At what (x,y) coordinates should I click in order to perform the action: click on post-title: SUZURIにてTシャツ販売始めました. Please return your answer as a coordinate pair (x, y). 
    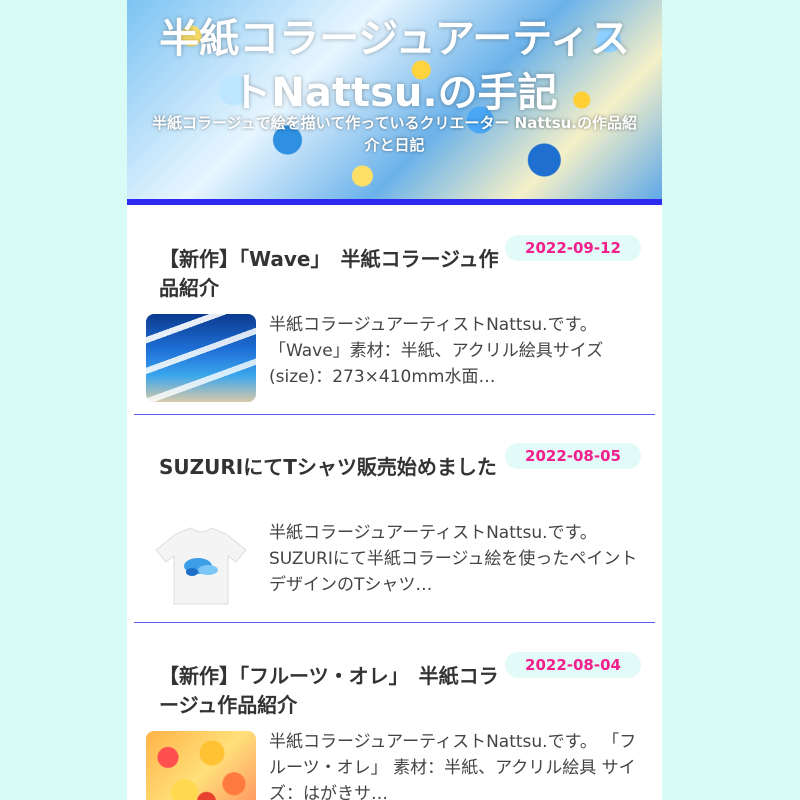
    Looking at the image, I should click on (334, 467).